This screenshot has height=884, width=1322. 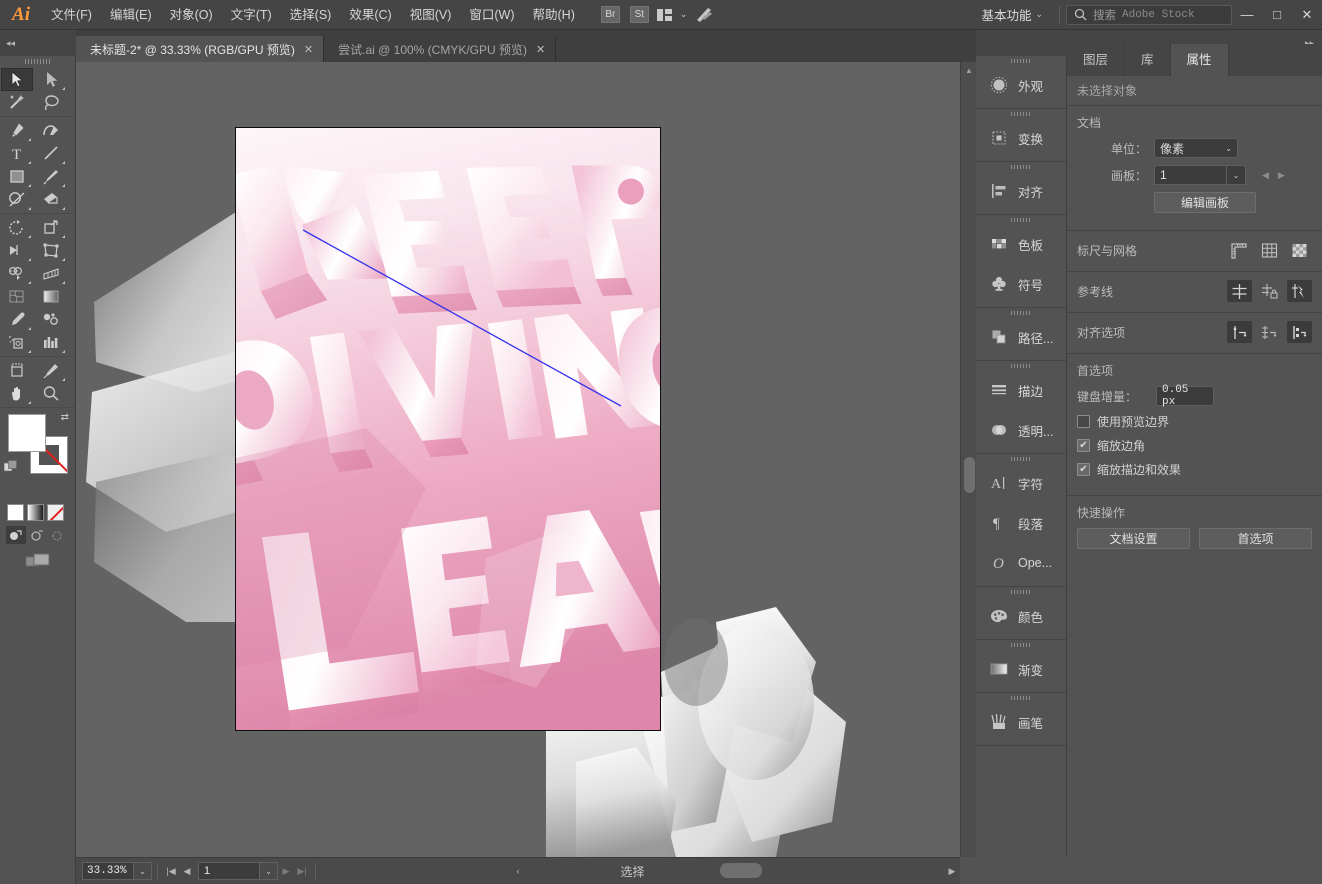 What do you see at coordinates (1194, 421) in the screenshot?
I see `pref-use-preview-bounds: 使用预览边界` at bounding box center [1194, 421].